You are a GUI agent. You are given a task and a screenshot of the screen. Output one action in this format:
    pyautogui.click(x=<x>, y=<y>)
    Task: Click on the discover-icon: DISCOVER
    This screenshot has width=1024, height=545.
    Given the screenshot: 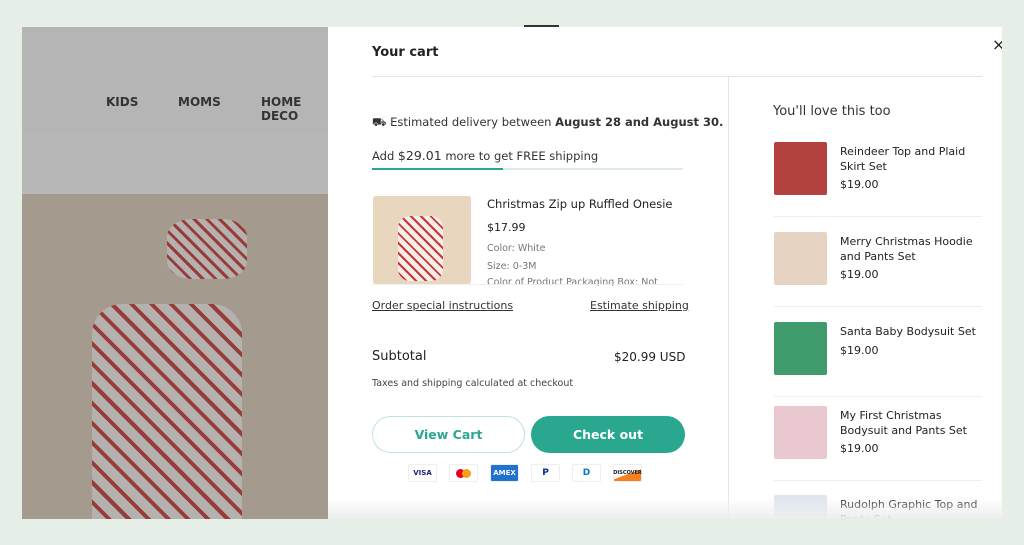 What is the action you would take?
    pyautogui.click(x=627, y=473)
    